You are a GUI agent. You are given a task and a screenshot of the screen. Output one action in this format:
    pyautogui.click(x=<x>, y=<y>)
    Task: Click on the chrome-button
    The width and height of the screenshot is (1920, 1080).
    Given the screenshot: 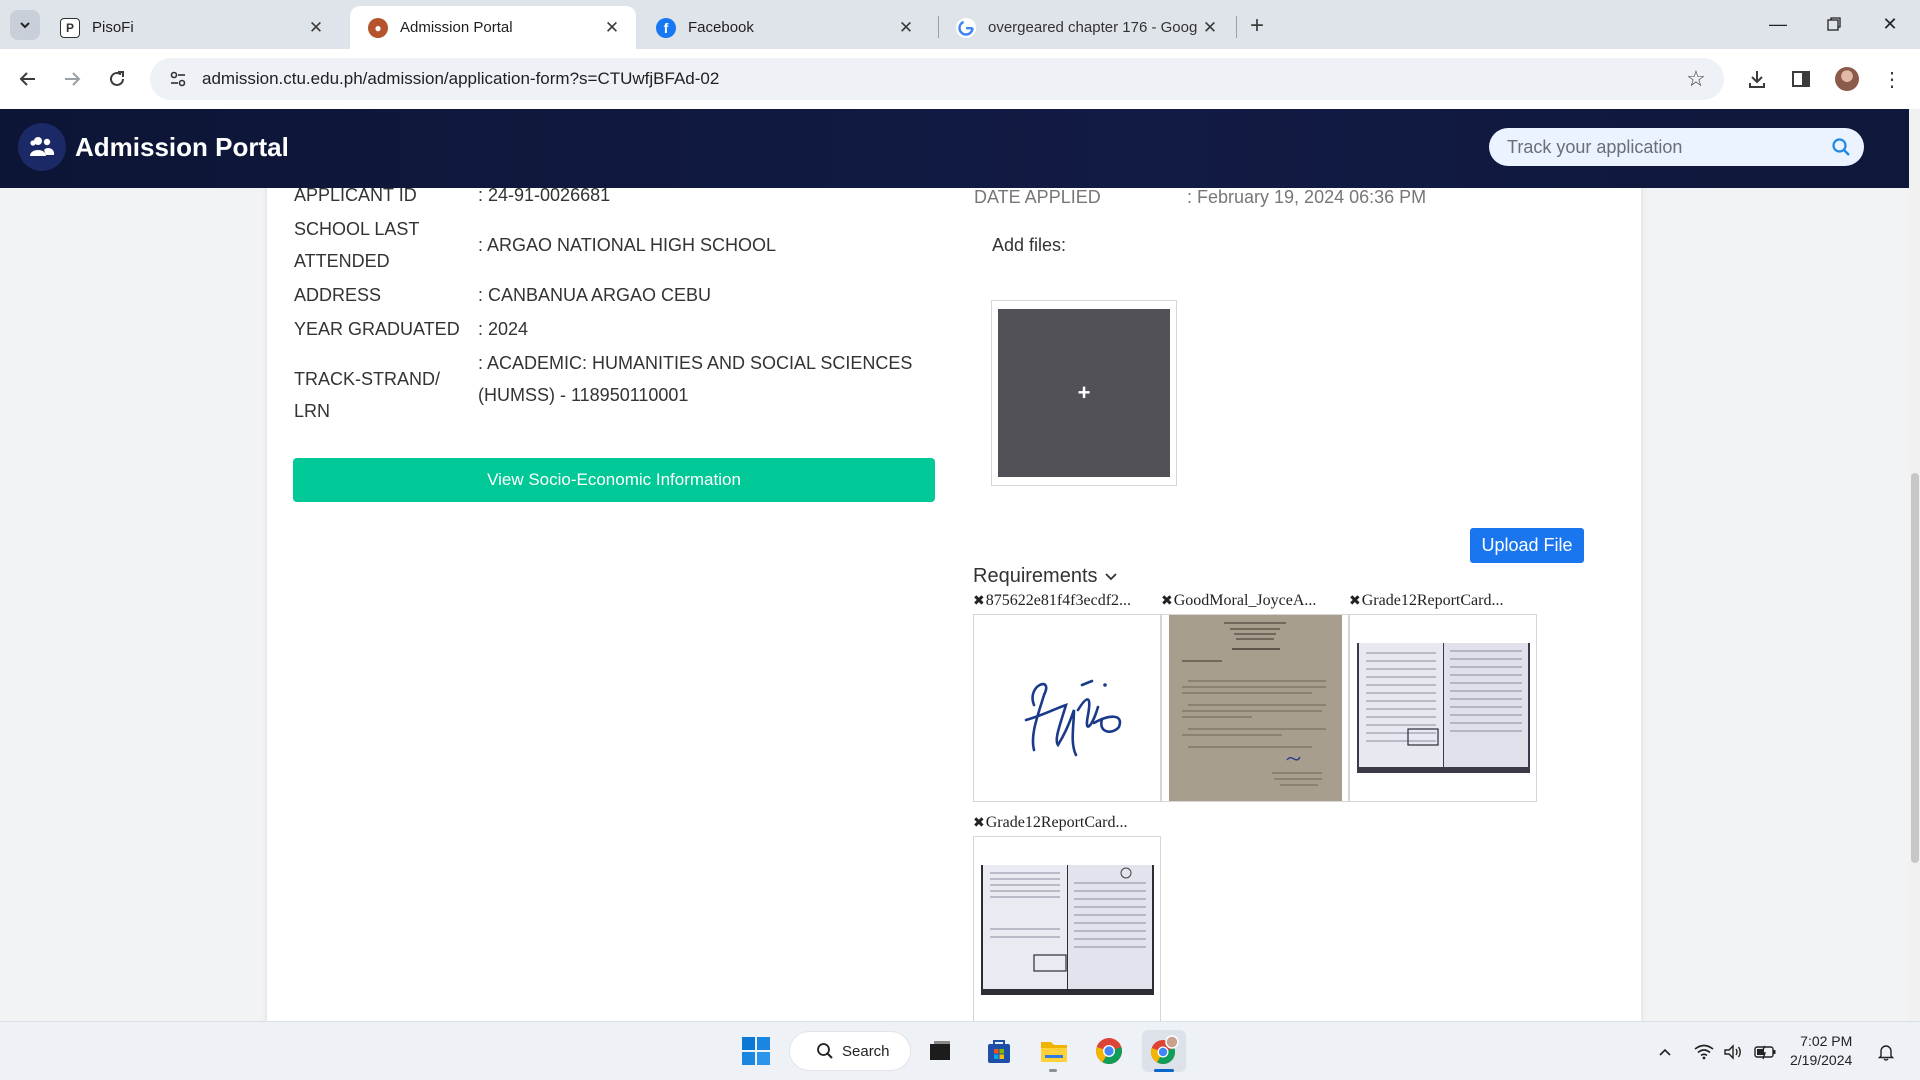 What is the action you would take?
    pyautogui.click(x=1109, y=1051)
    